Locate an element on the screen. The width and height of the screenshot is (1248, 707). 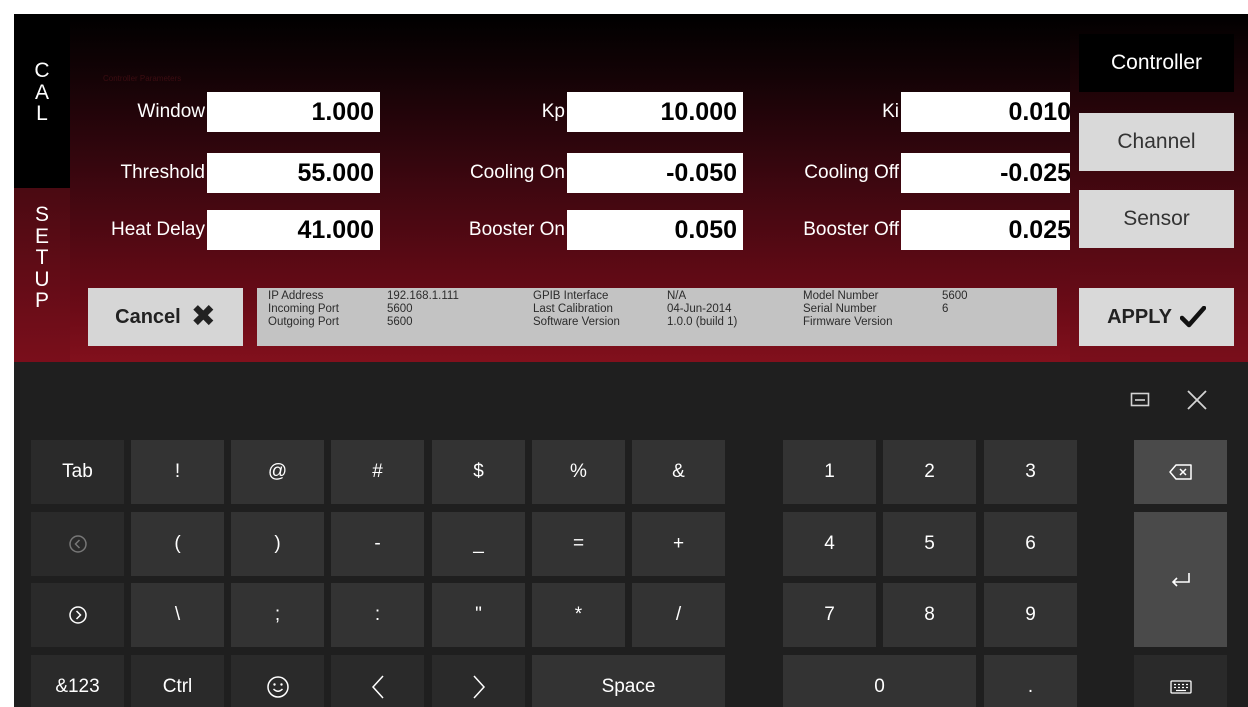
key: 8 is located at coordinates (929, 615).